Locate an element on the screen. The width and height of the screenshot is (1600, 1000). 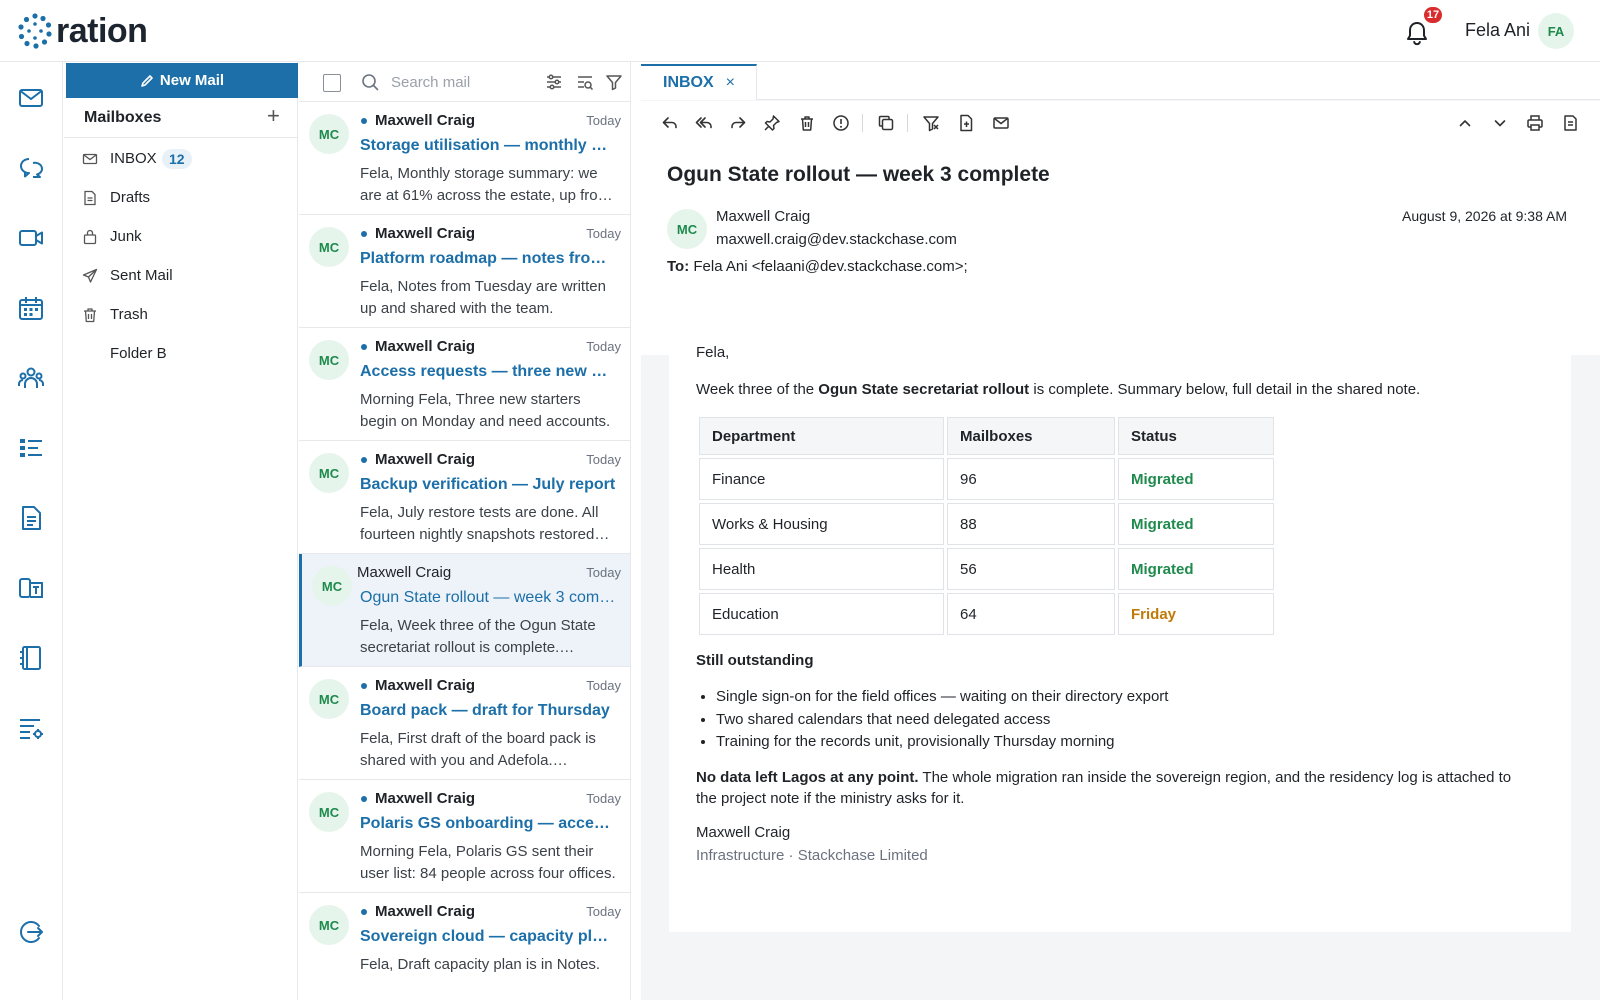
folder-sent: Sent Mail is located at coordinates (181, 276).